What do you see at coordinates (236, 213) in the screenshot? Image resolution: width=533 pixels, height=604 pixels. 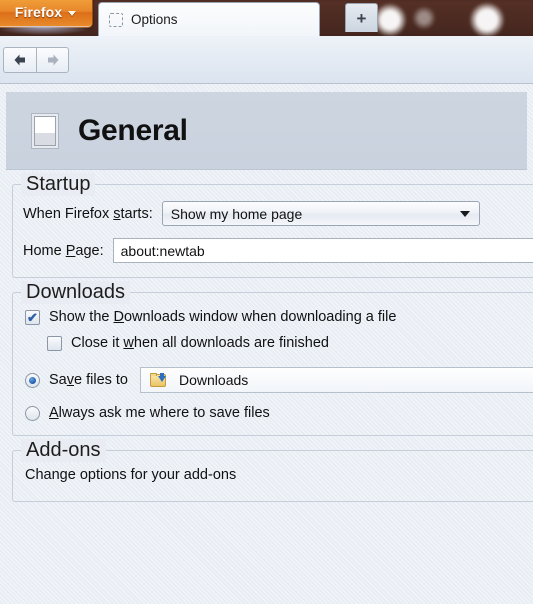 I see `when-firefox-starts-value: Show my home page` at bounding box center [236, 213].